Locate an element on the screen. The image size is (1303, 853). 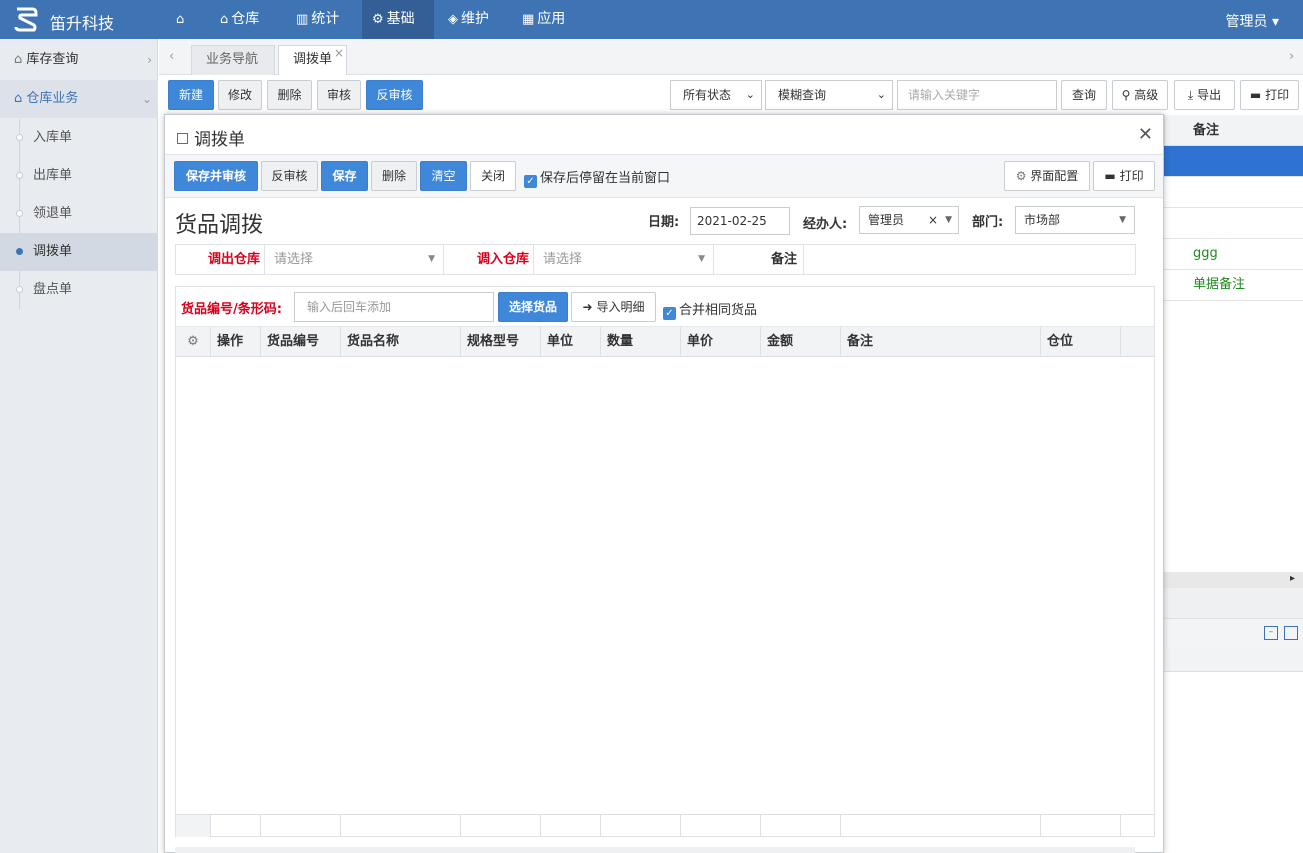
table-row: ggg is located at coordinates (1233, 254).